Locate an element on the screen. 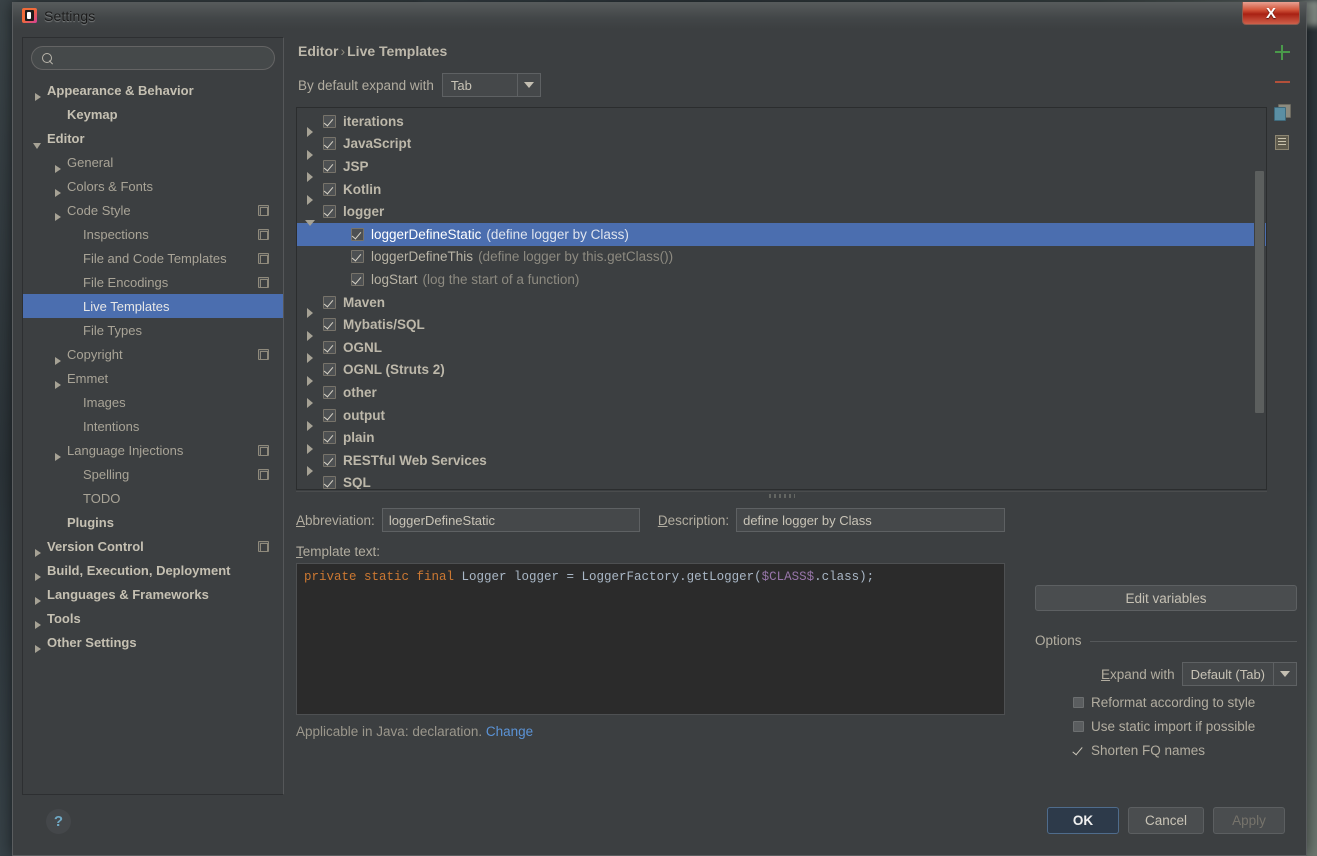 This screenshot has width=1317, height=856. breadcrumb-parent: Editor is located at coordinates (318, 51).